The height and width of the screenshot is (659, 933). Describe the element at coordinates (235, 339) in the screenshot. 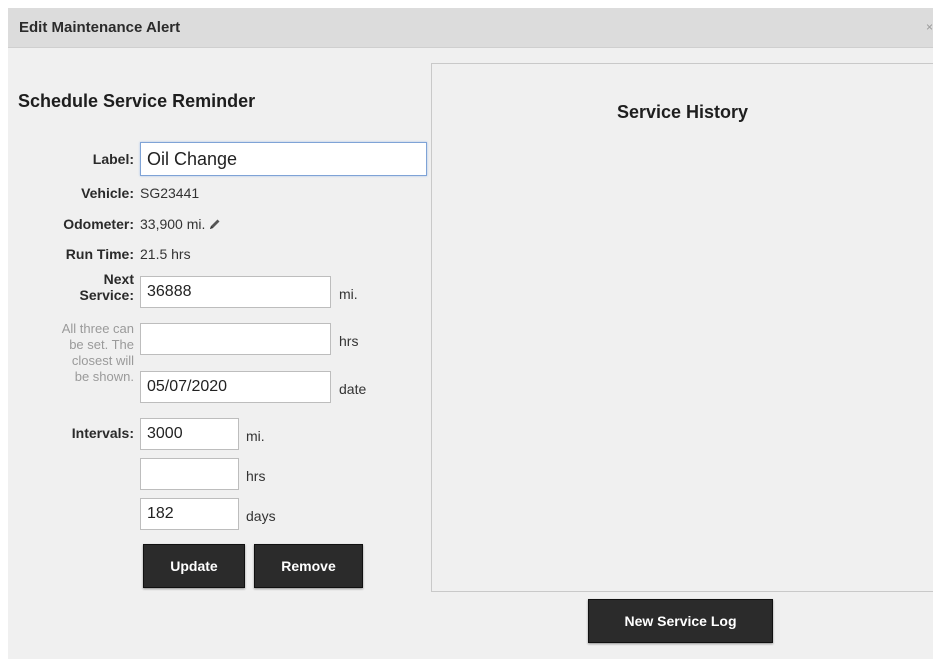

I see `next-service-hours-input` at that location.